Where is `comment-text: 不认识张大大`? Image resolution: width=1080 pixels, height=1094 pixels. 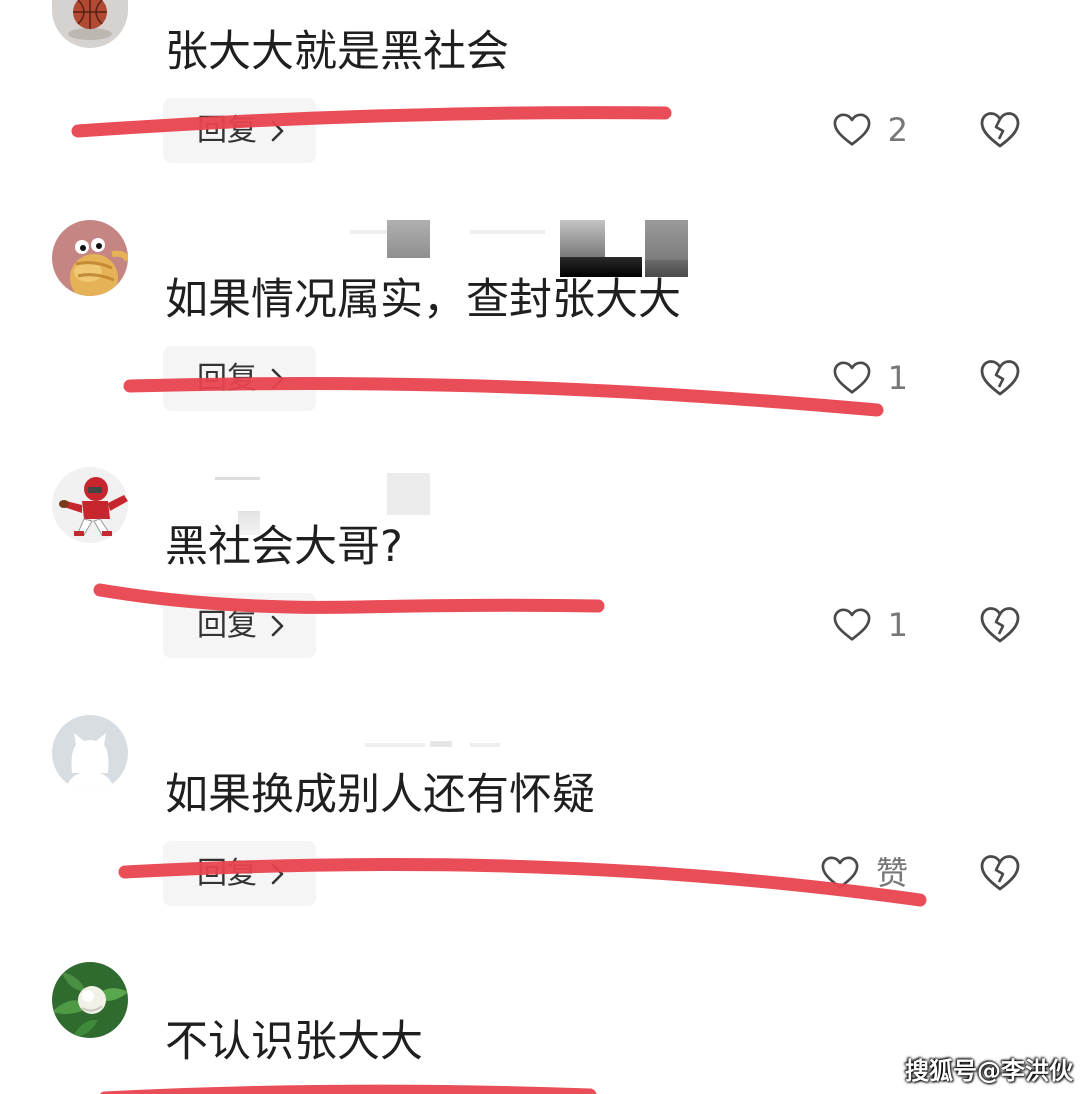
comment-text: 不认识张大大 is located at coordinates (294, 1042).